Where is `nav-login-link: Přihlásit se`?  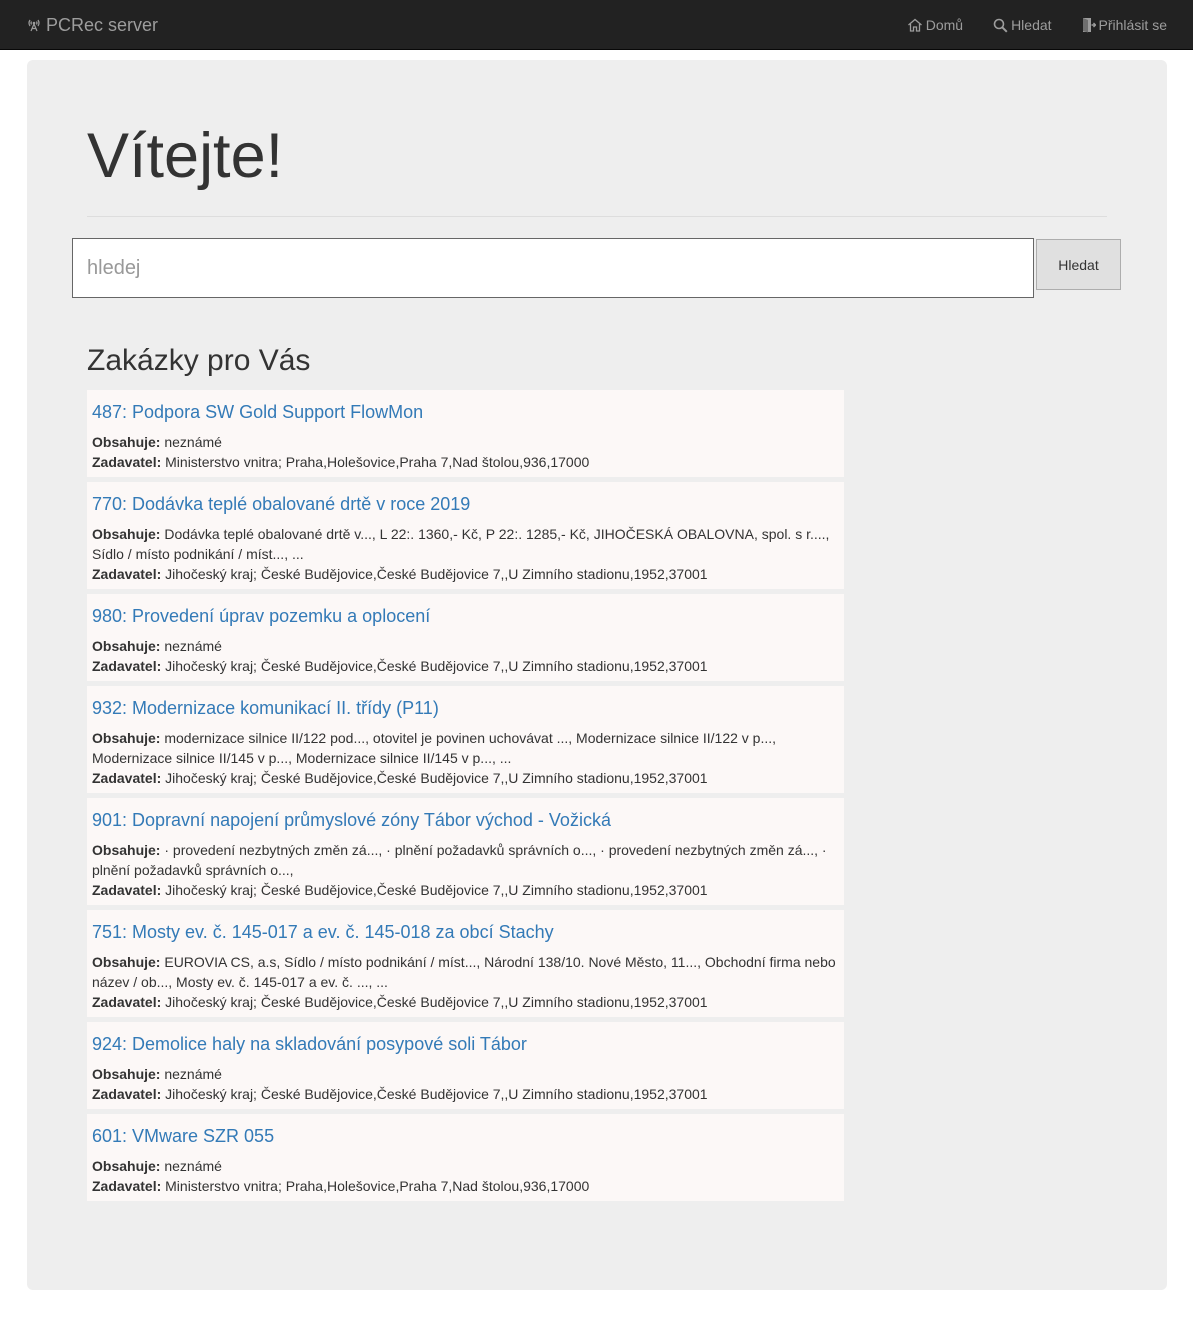 nav-login-link: Přihlásit se is located at coordinates (1124, 25).